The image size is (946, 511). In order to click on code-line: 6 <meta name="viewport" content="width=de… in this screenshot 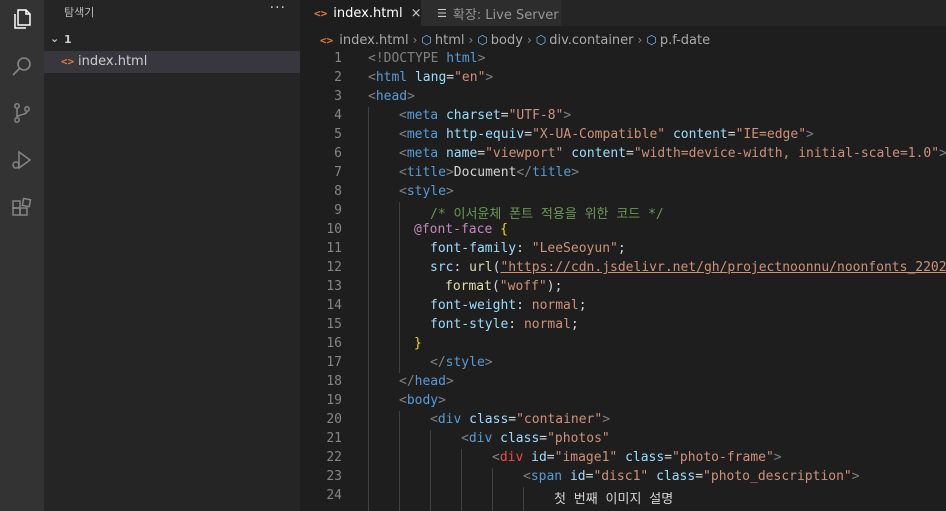, I will do `click(623, 154)`.